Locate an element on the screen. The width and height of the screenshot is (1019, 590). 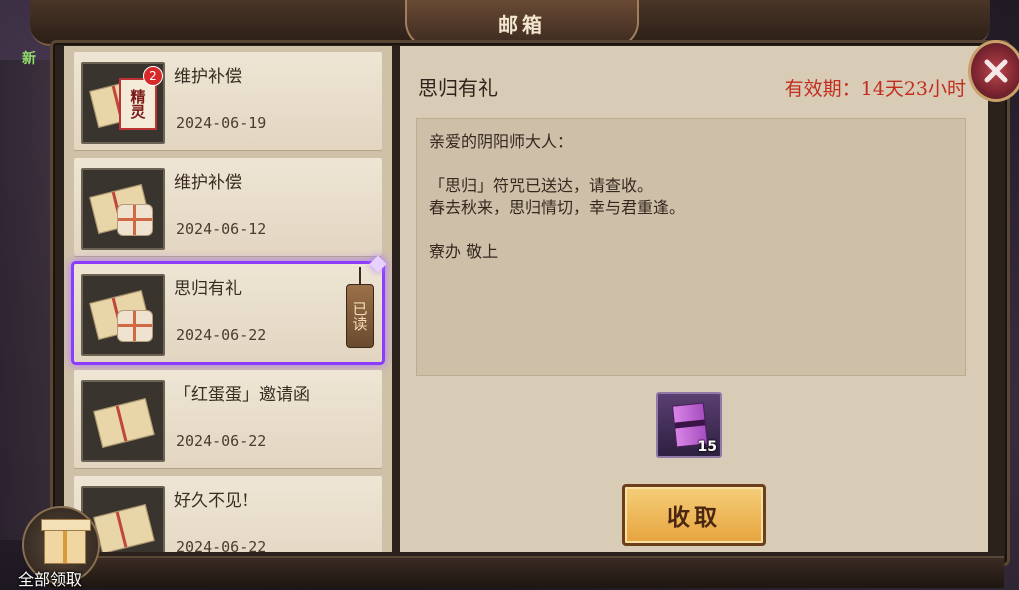
claim-all-button: 全部领取 is located at coordinates (60, 548).